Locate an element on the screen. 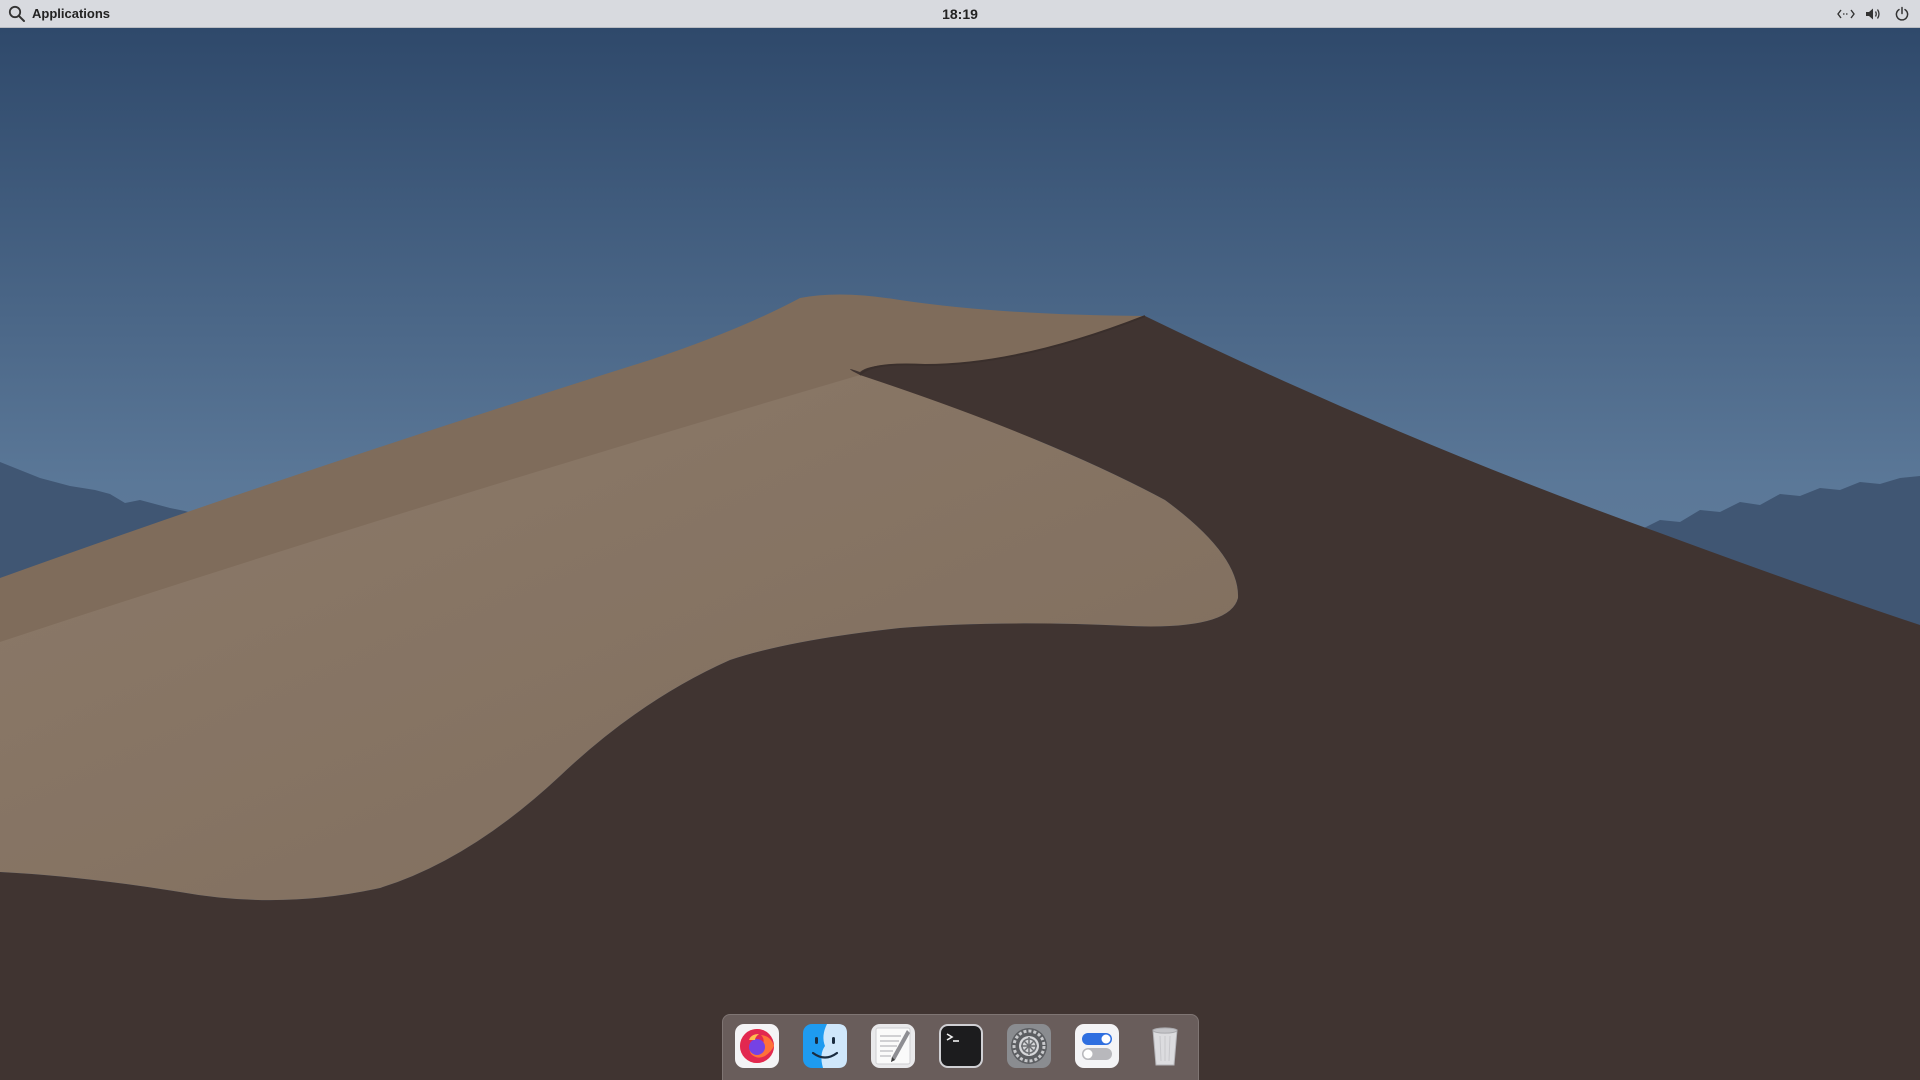  text-editor-icon is located at coordinates (893, 1046).